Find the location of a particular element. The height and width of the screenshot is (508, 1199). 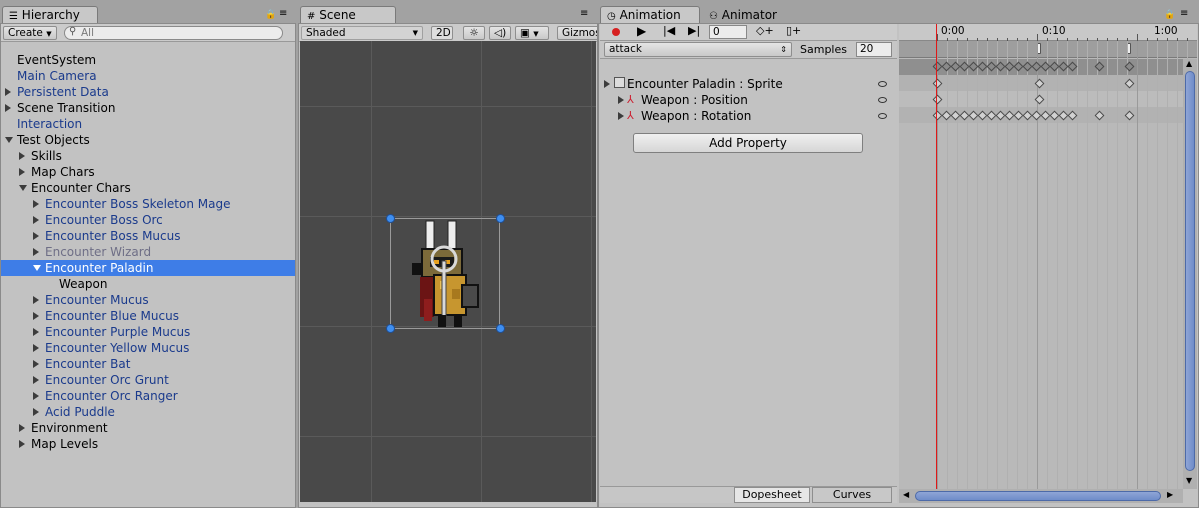

hierarchy-item: Encounter Orc Ranger is located at coordinates (148, 396).